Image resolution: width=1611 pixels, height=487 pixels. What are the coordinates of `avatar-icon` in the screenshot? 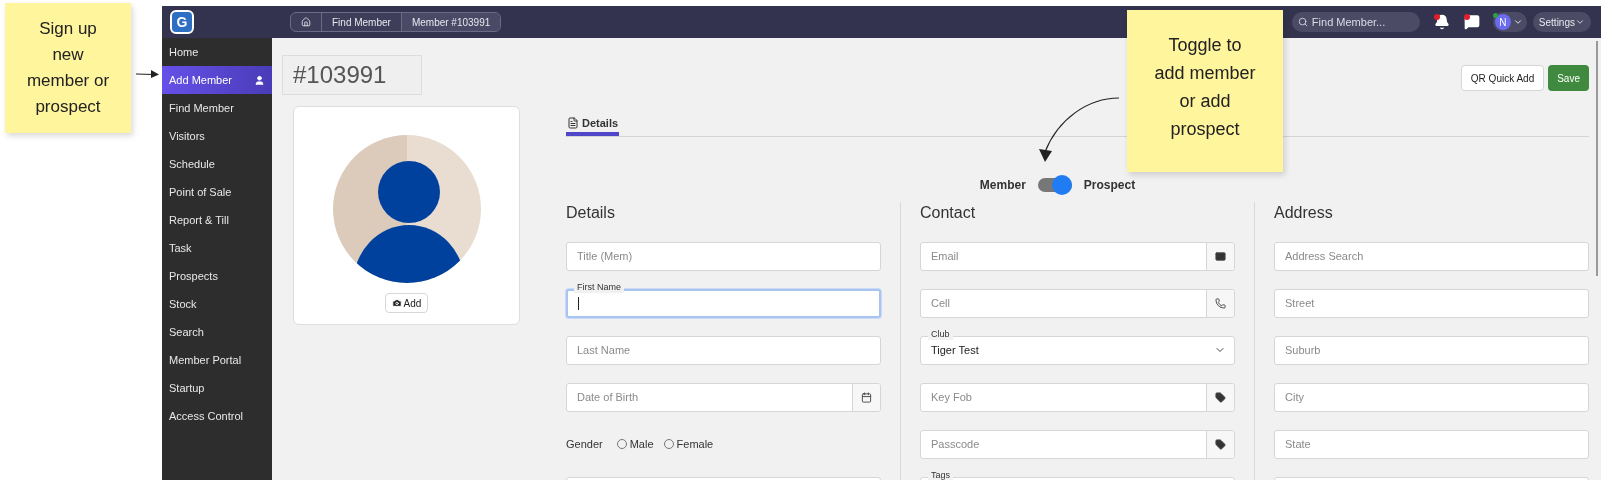 It's located at (406, 209).